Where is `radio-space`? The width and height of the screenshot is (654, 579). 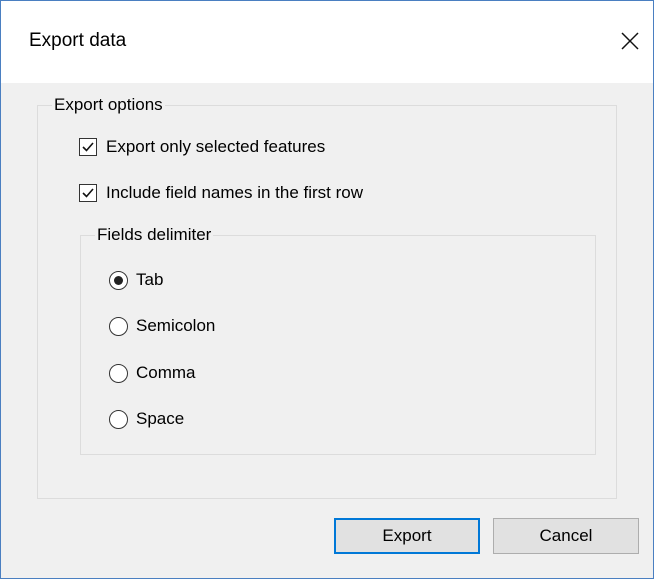
radio-space is located at coordinates (118, 419).